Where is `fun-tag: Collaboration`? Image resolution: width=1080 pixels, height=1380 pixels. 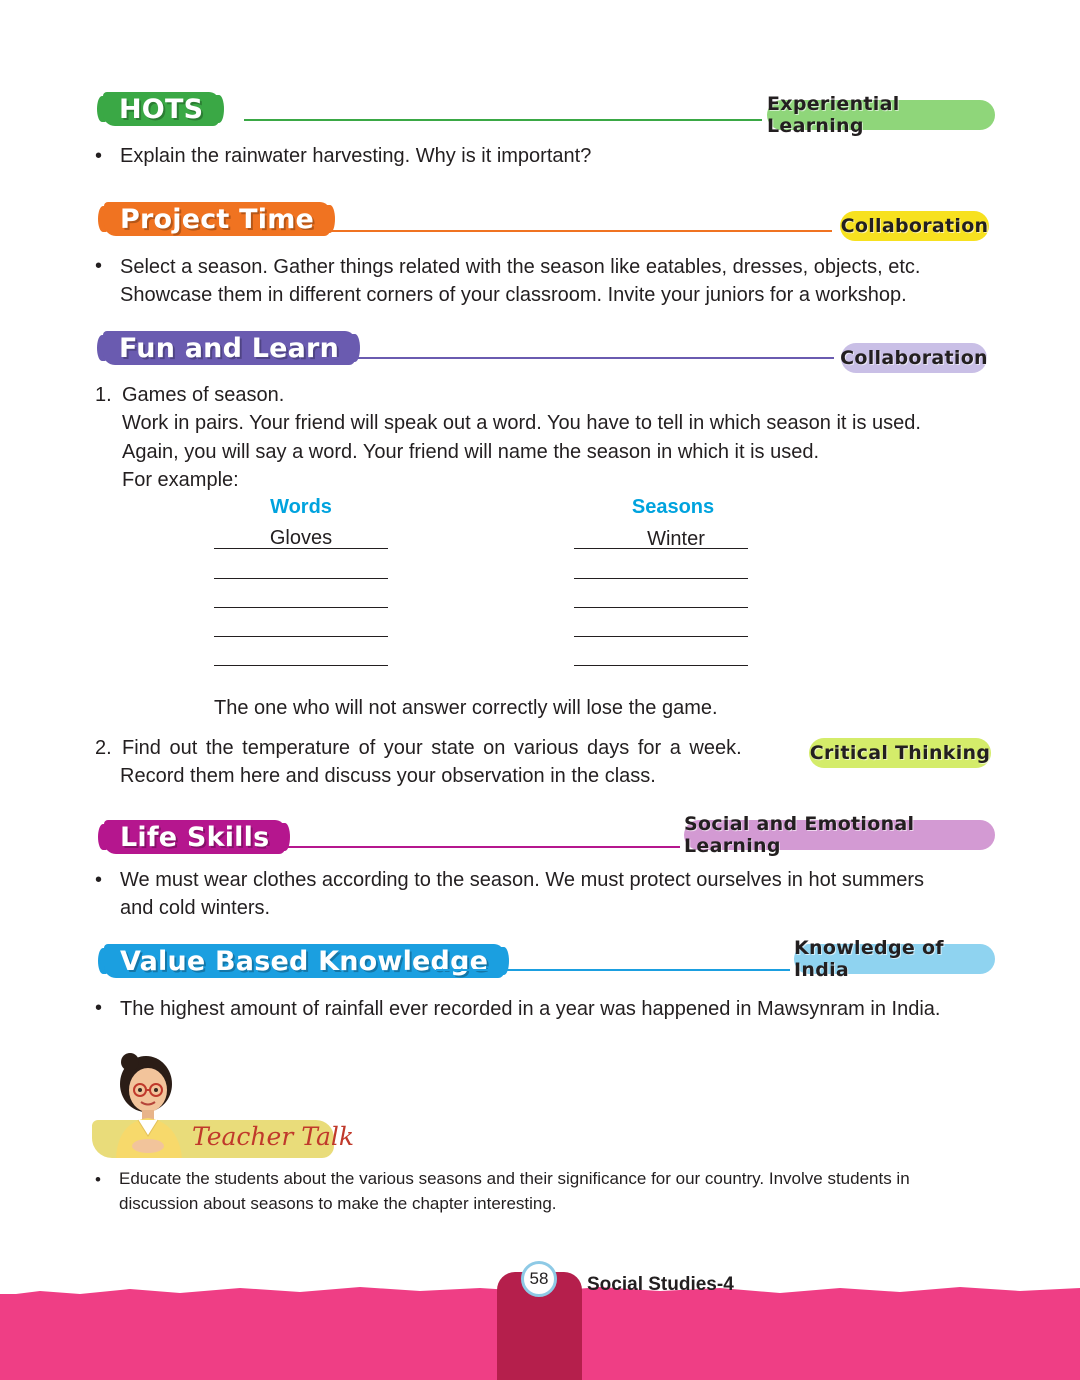
fun-tag: Collaboration is located at coordinates (914, 358).